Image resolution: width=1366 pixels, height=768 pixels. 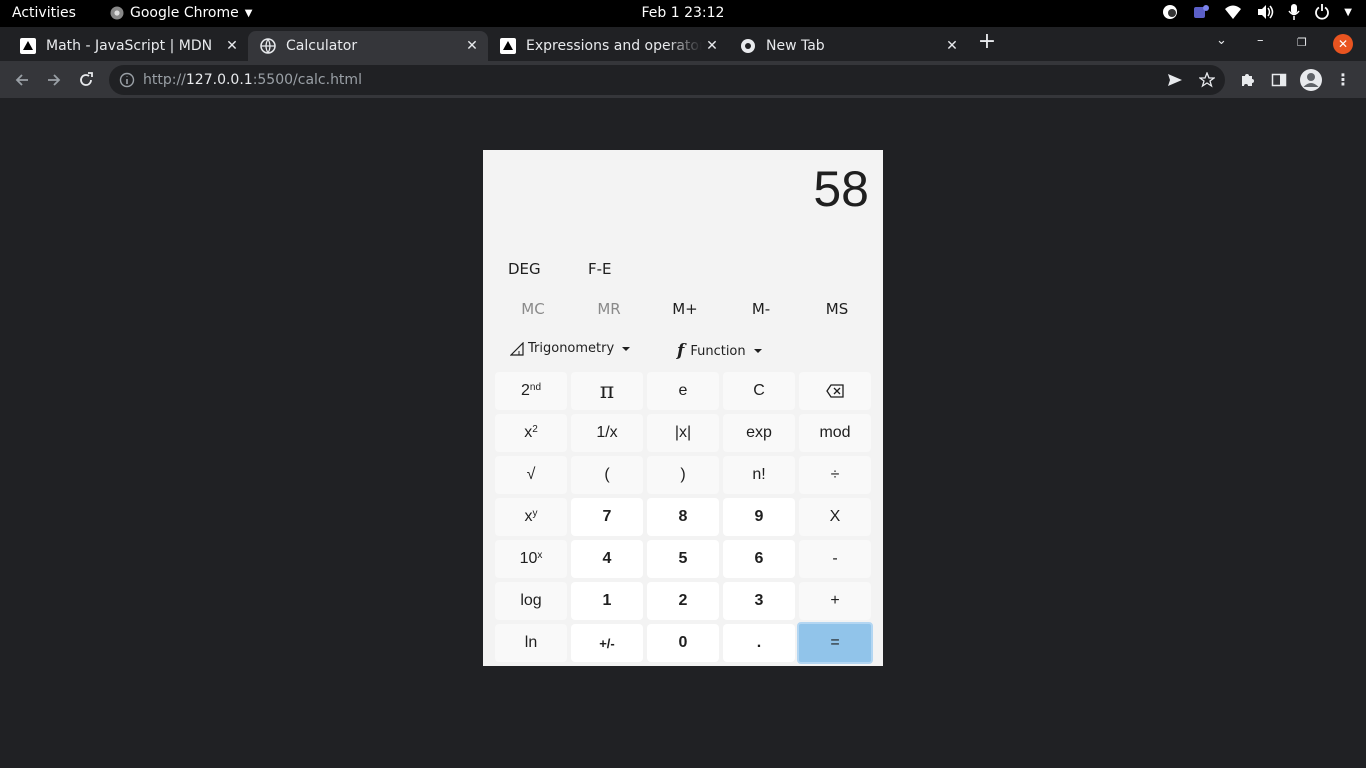 I want to click on memory-recall-button: MR, so click(x=609, y=309).